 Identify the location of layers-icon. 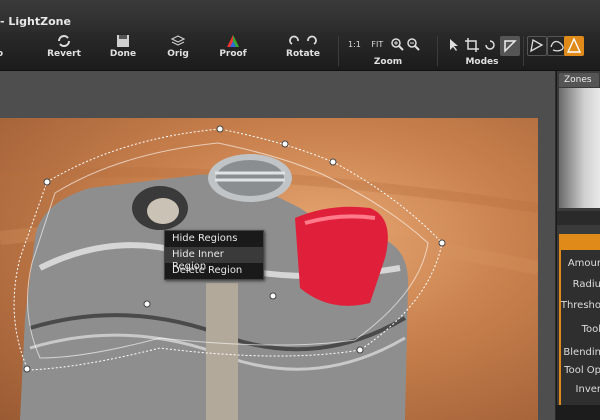
(178, 40).